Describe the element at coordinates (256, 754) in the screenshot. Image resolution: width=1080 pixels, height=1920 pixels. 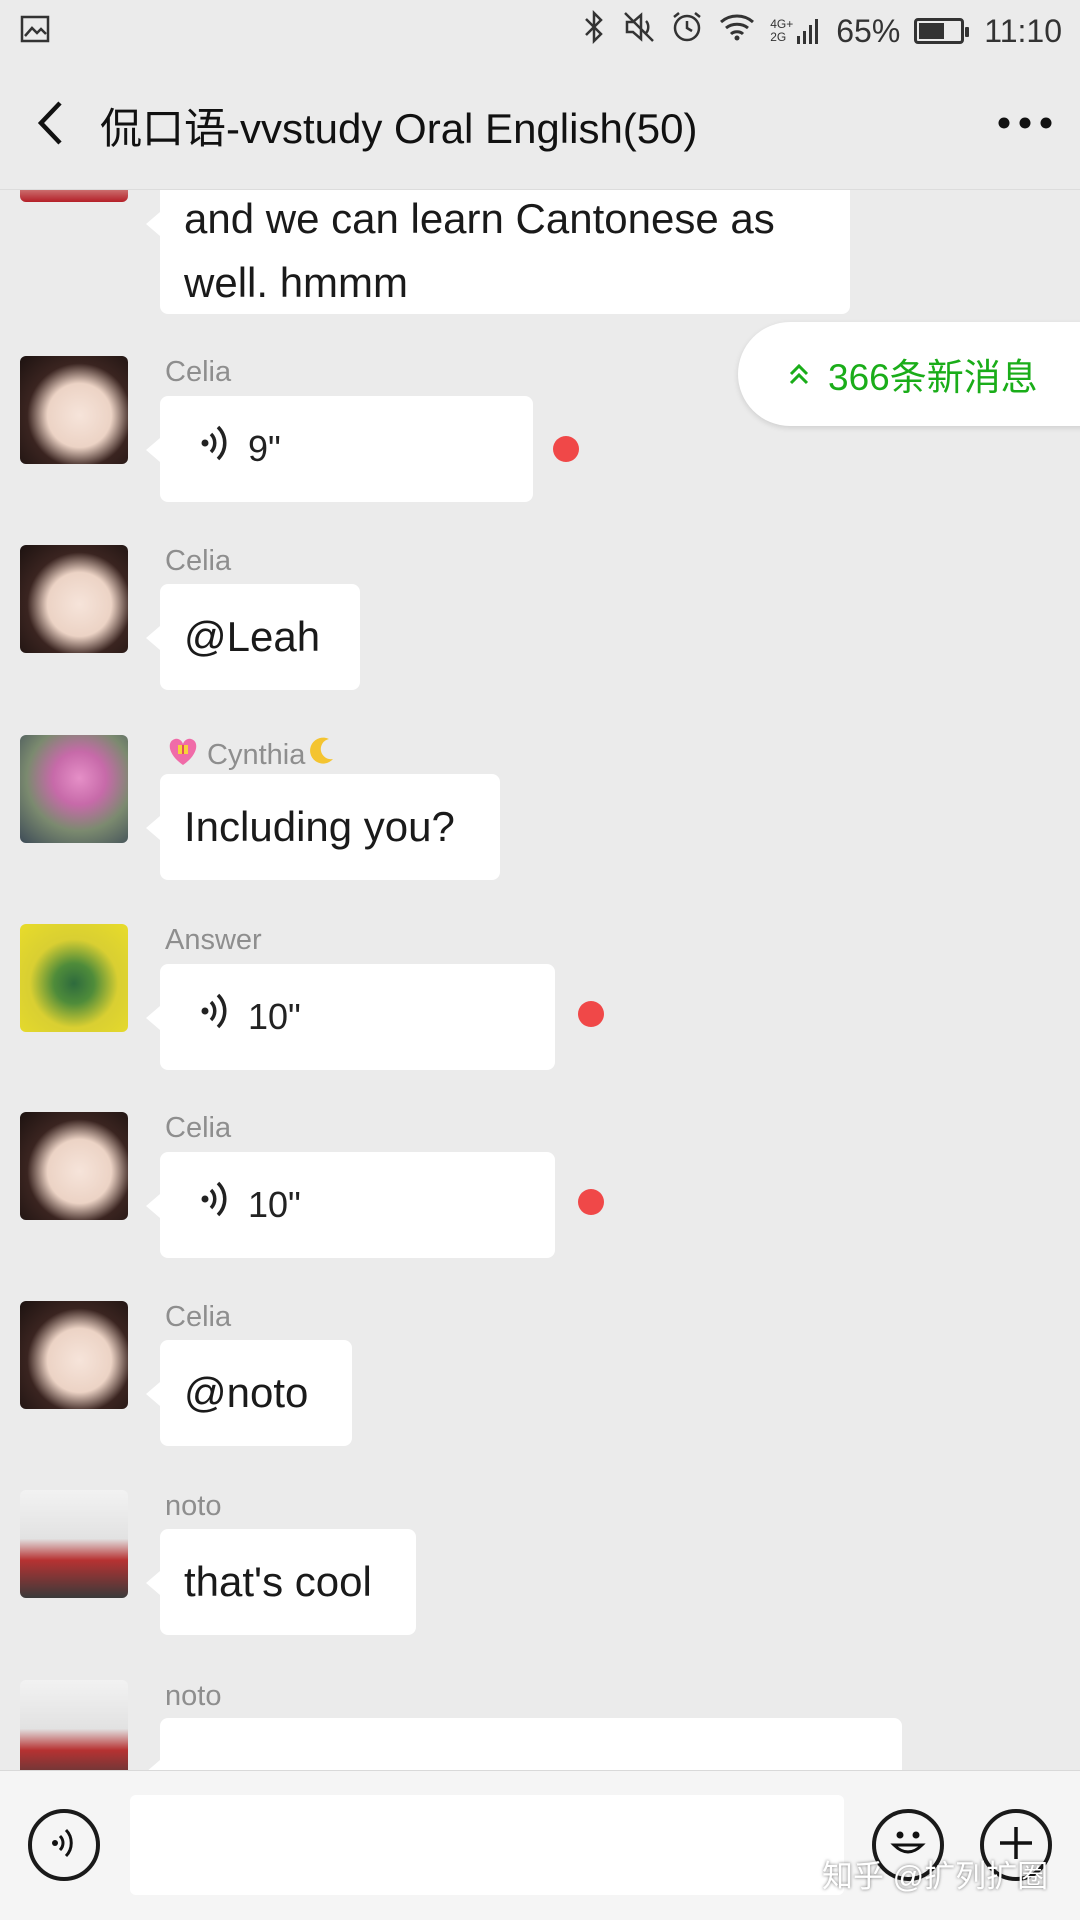
I see `sender-name-text: Cynthia` at that location.